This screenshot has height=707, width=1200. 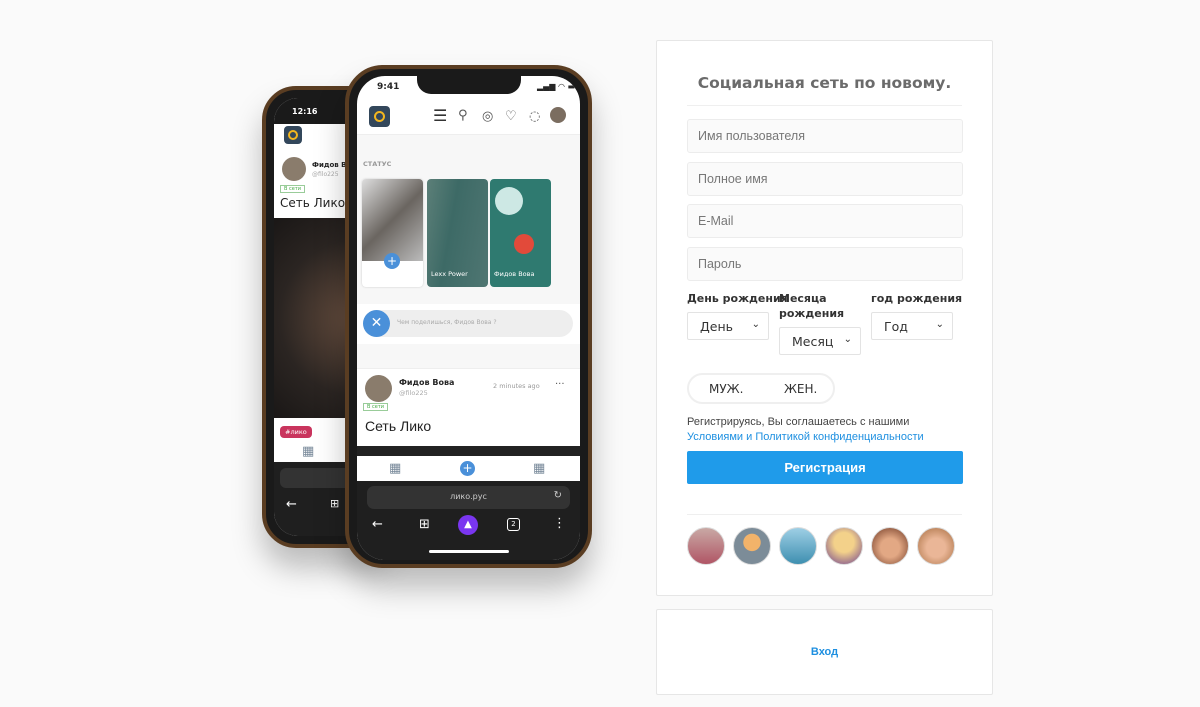 What do you see at coordinates (761, 388) in the screenshot?
I see `gender-toggle: МУЖ. ЖЕН.` at bounding box center [761, 388].